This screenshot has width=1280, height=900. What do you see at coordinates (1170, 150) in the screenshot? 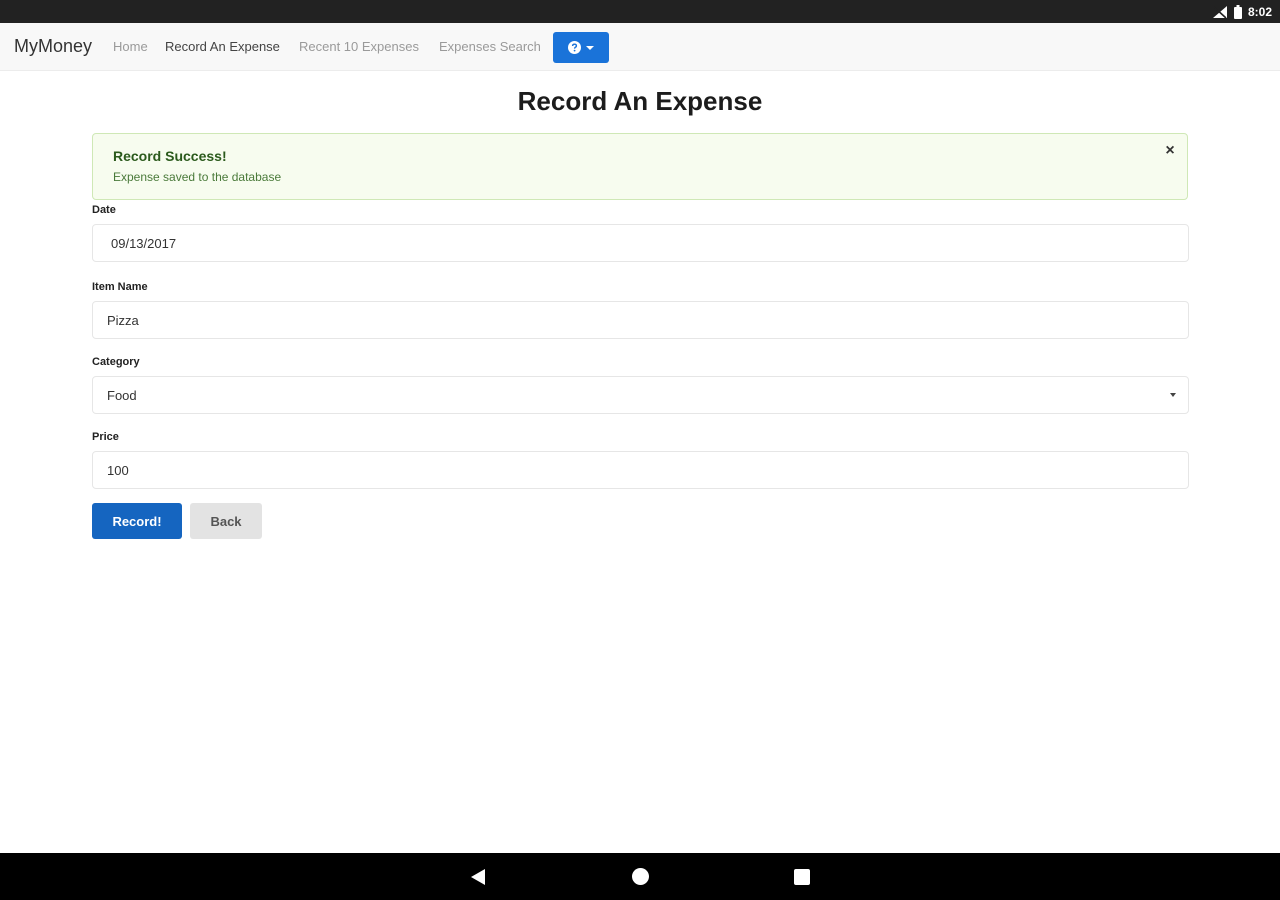
I see `close-icon: ×` at bounding box center [1170, 150].